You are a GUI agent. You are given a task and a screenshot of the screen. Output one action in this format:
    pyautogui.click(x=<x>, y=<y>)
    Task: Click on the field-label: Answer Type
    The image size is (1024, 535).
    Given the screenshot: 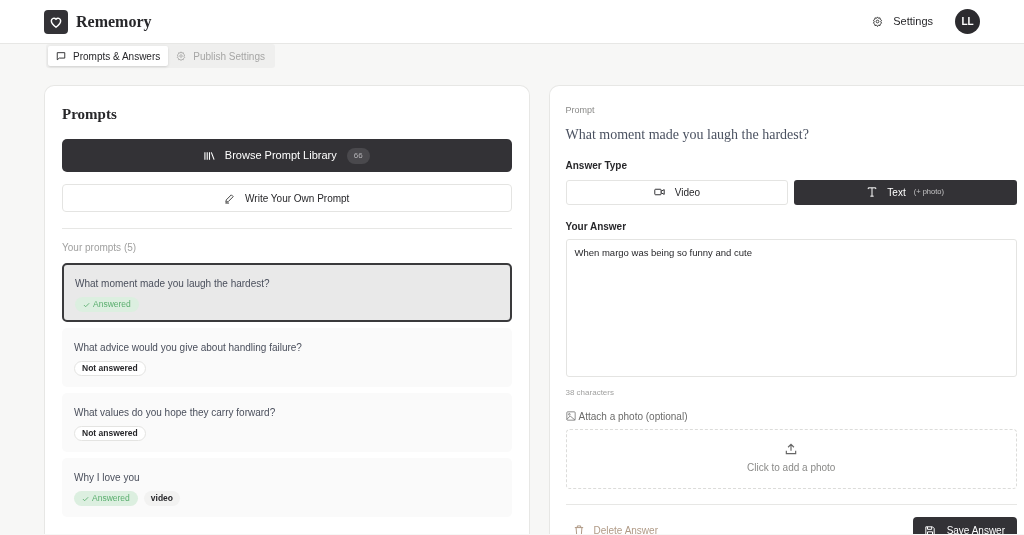 What is the action you would take?
    pyautogui.click(x=596, y=165)
    